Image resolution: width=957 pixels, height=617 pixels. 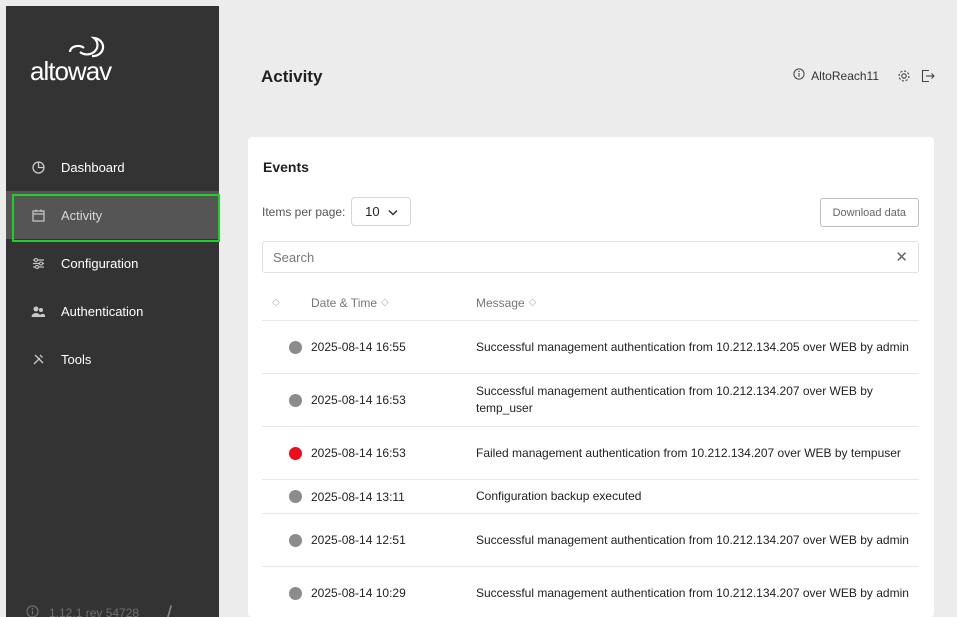 What do you see at coordinates (100, 263) in the screenshot?
I see `sidebar-item-label: Configuration` at bounding box center [100, 263].